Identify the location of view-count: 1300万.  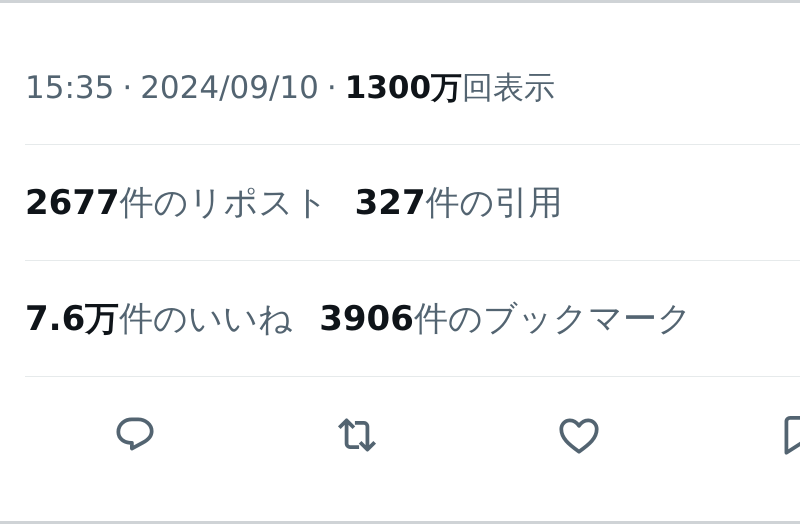
(403, 88).